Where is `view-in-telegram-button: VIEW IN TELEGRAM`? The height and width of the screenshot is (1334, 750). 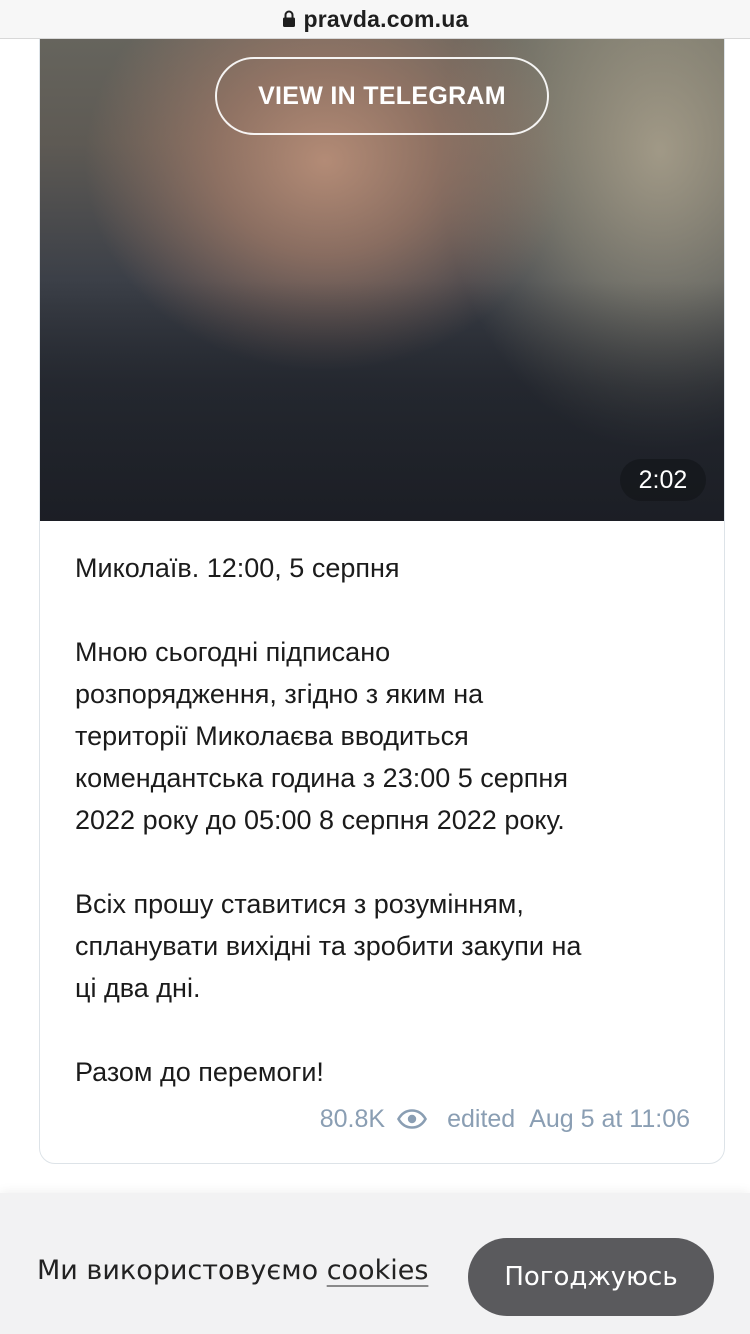 view-in-telegram-button: VIEW IN TELEGRAM is located at coordinates (382, 96).